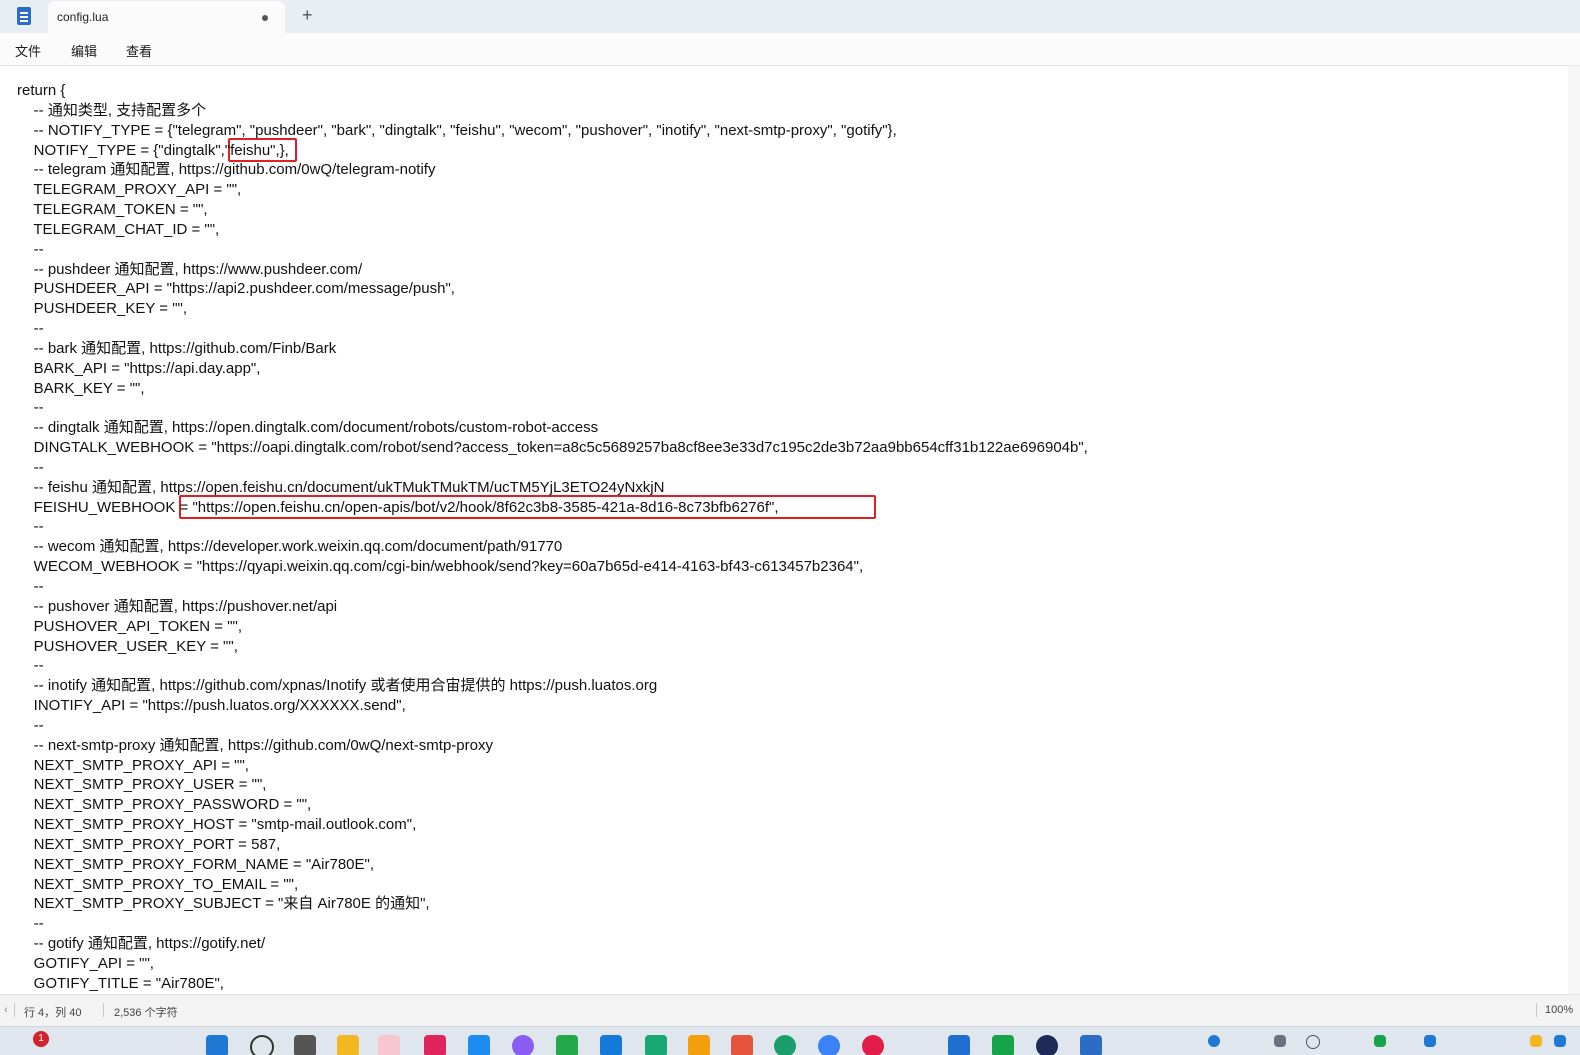 The width and height of the screenshot is (1580, 1055). What do you see at coordinates (1091, 1045) in the screenshot?
I see `notepad-taskbar-icon` at bounding box center [1091, 1045].